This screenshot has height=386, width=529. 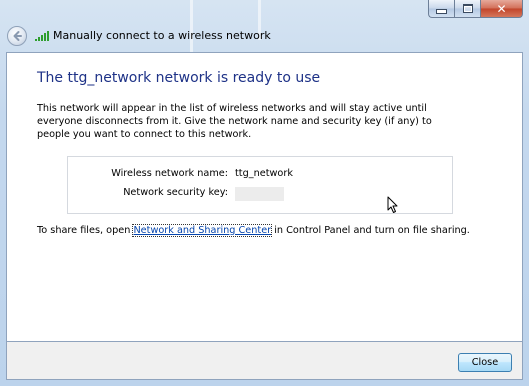 I want to click on maximize-button, so click(x=467, y=9).